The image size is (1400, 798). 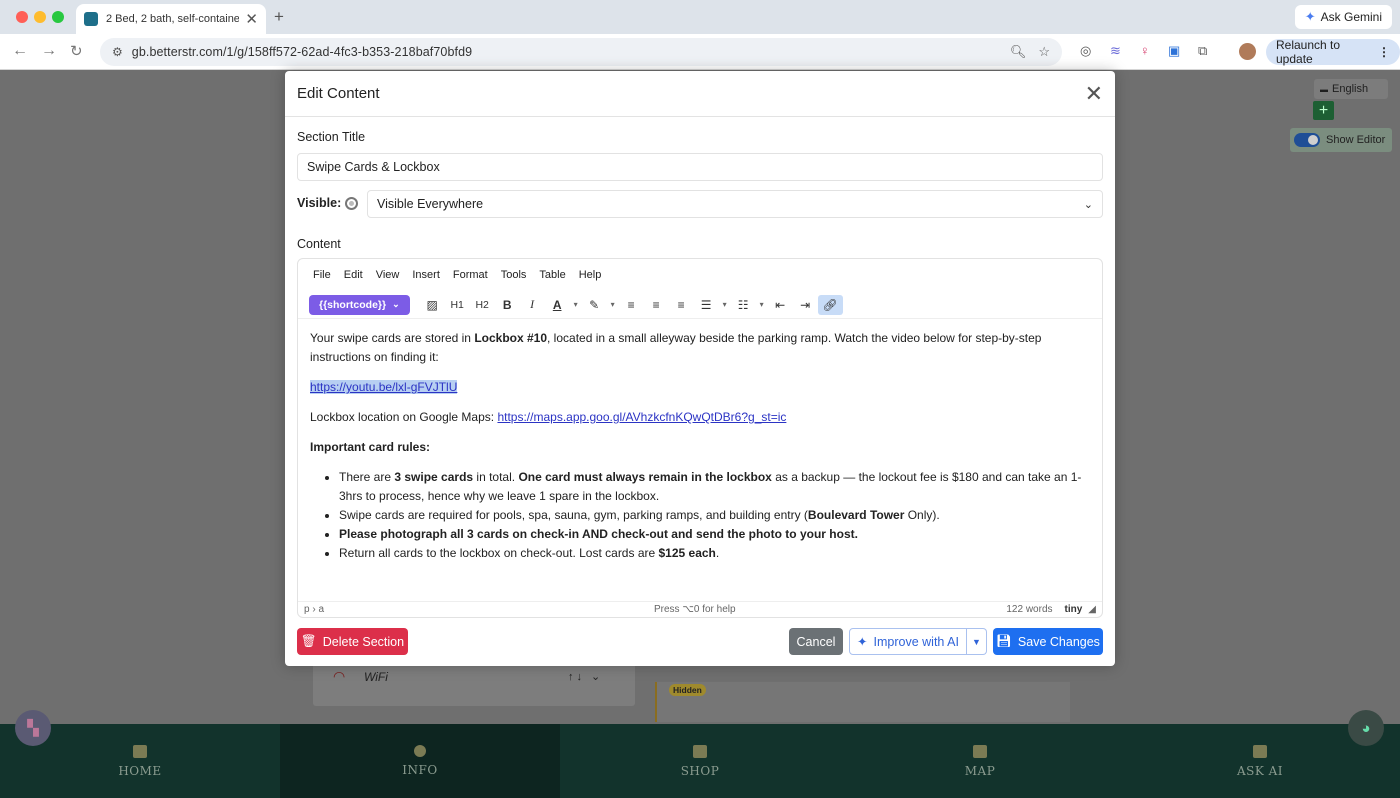 I want to click on bookmark-star-icon: ☆, so click(x=1044, y=52).